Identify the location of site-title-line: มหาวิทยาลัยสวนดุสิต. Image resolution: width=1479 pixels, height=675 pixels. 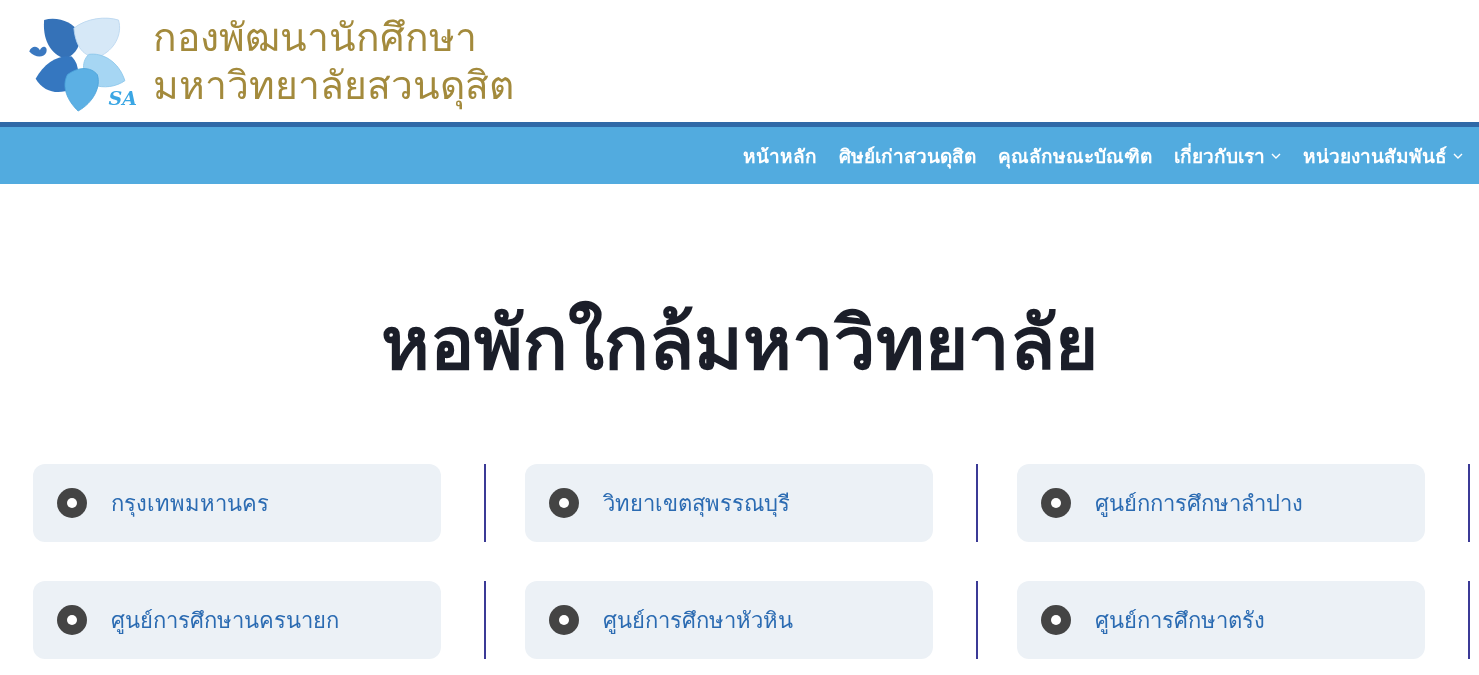
(333, 86).